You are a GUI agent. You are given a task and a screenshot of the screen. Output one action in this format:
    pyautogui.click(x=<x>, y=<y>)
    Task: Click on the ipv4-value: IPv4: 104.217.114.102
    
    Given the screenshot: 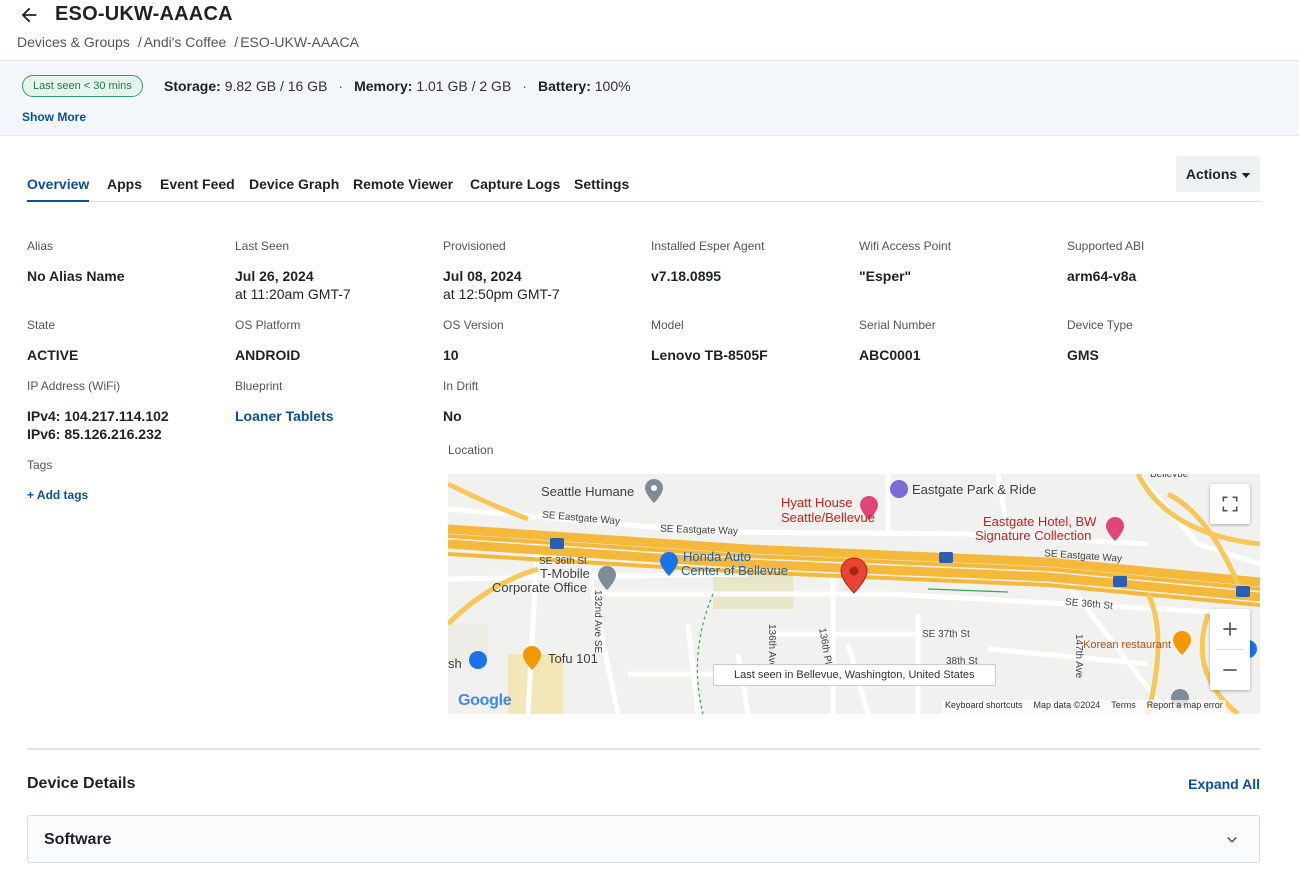 What is the action you would take?
    pyautogui.click(x=98, y=416)
    